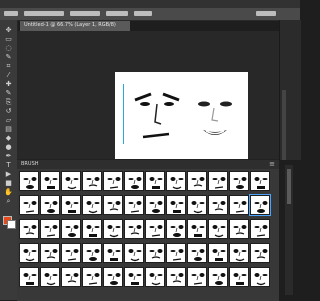 This screenshot has height=301, width=320. Describe the element at coordinates (181, 115) in the screenshot. I see `document-canvas` at that location.